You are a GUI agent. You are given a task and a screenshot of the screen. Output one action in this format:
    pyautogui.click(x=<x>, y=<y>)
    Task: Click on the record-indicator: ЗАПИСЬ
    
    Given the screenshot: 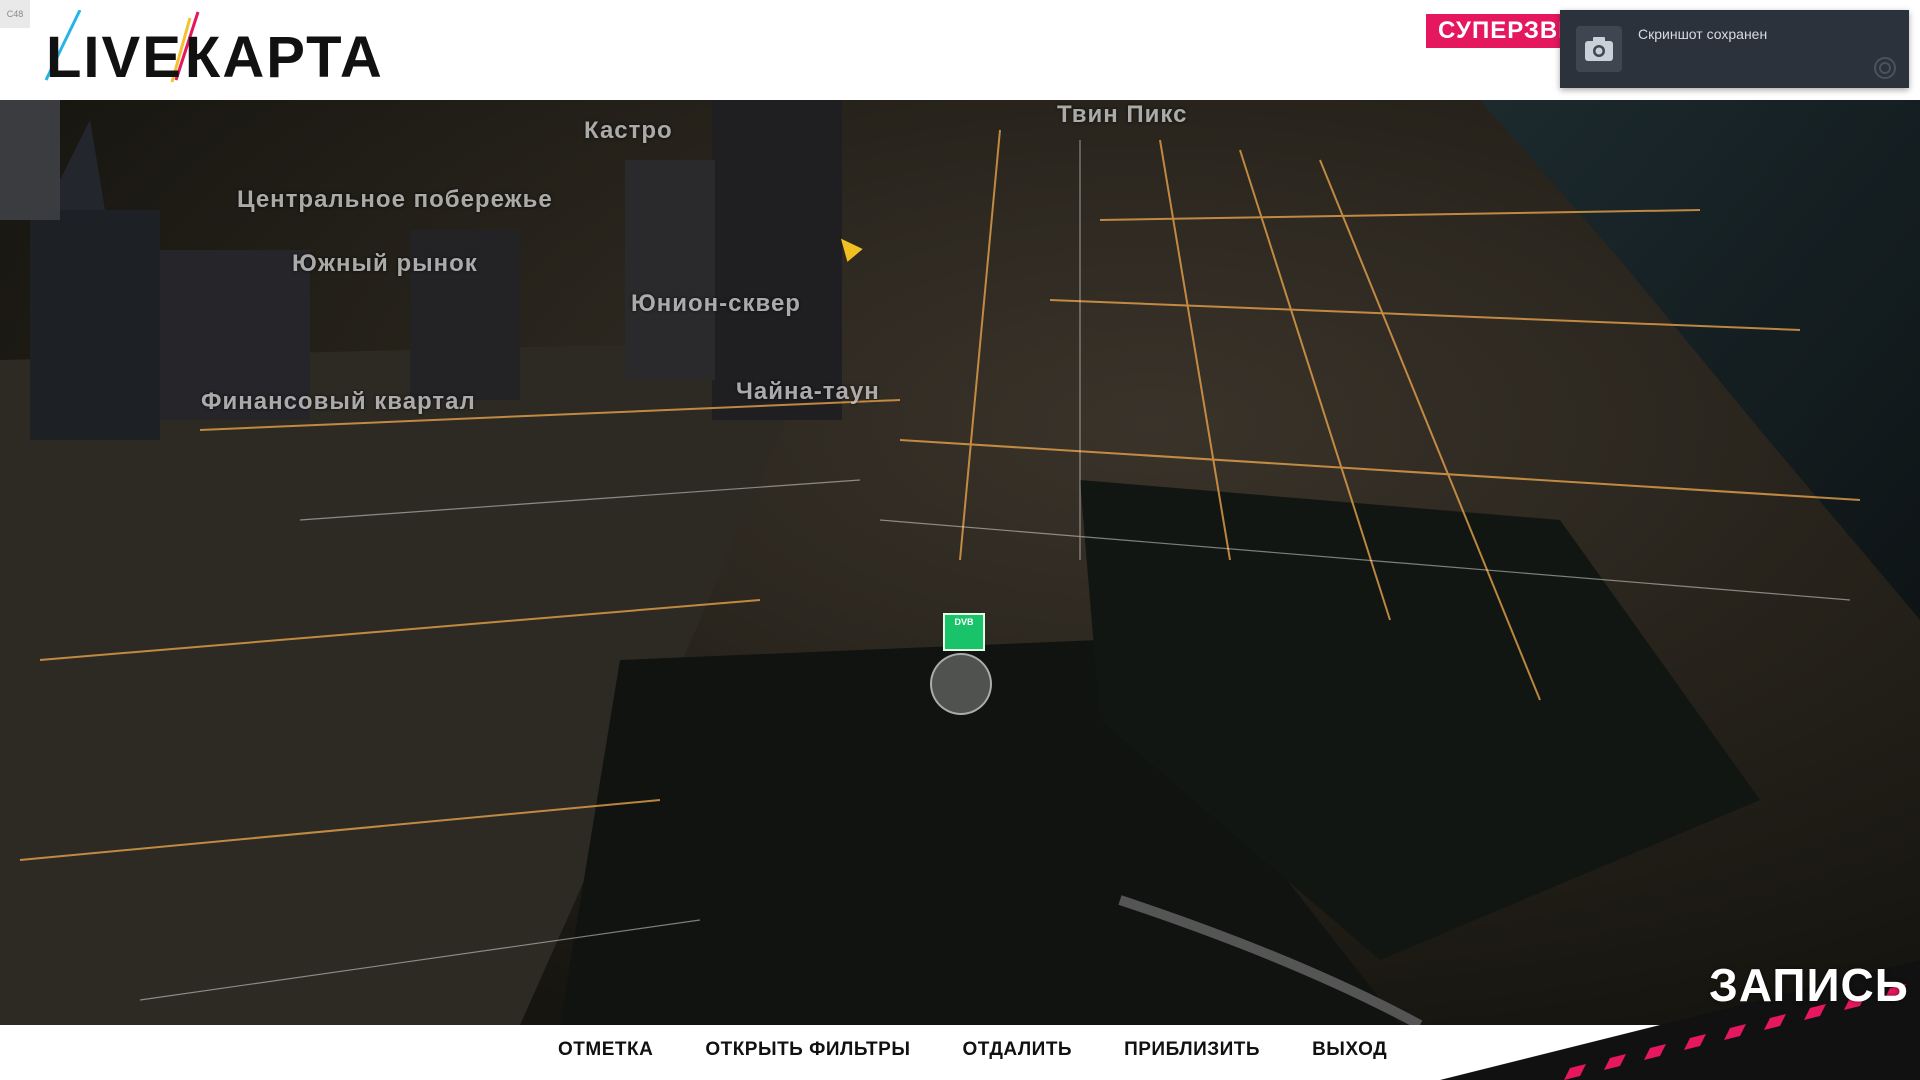 What is the action you would take?
    pyautogui.click(x=1809, y=985)
    